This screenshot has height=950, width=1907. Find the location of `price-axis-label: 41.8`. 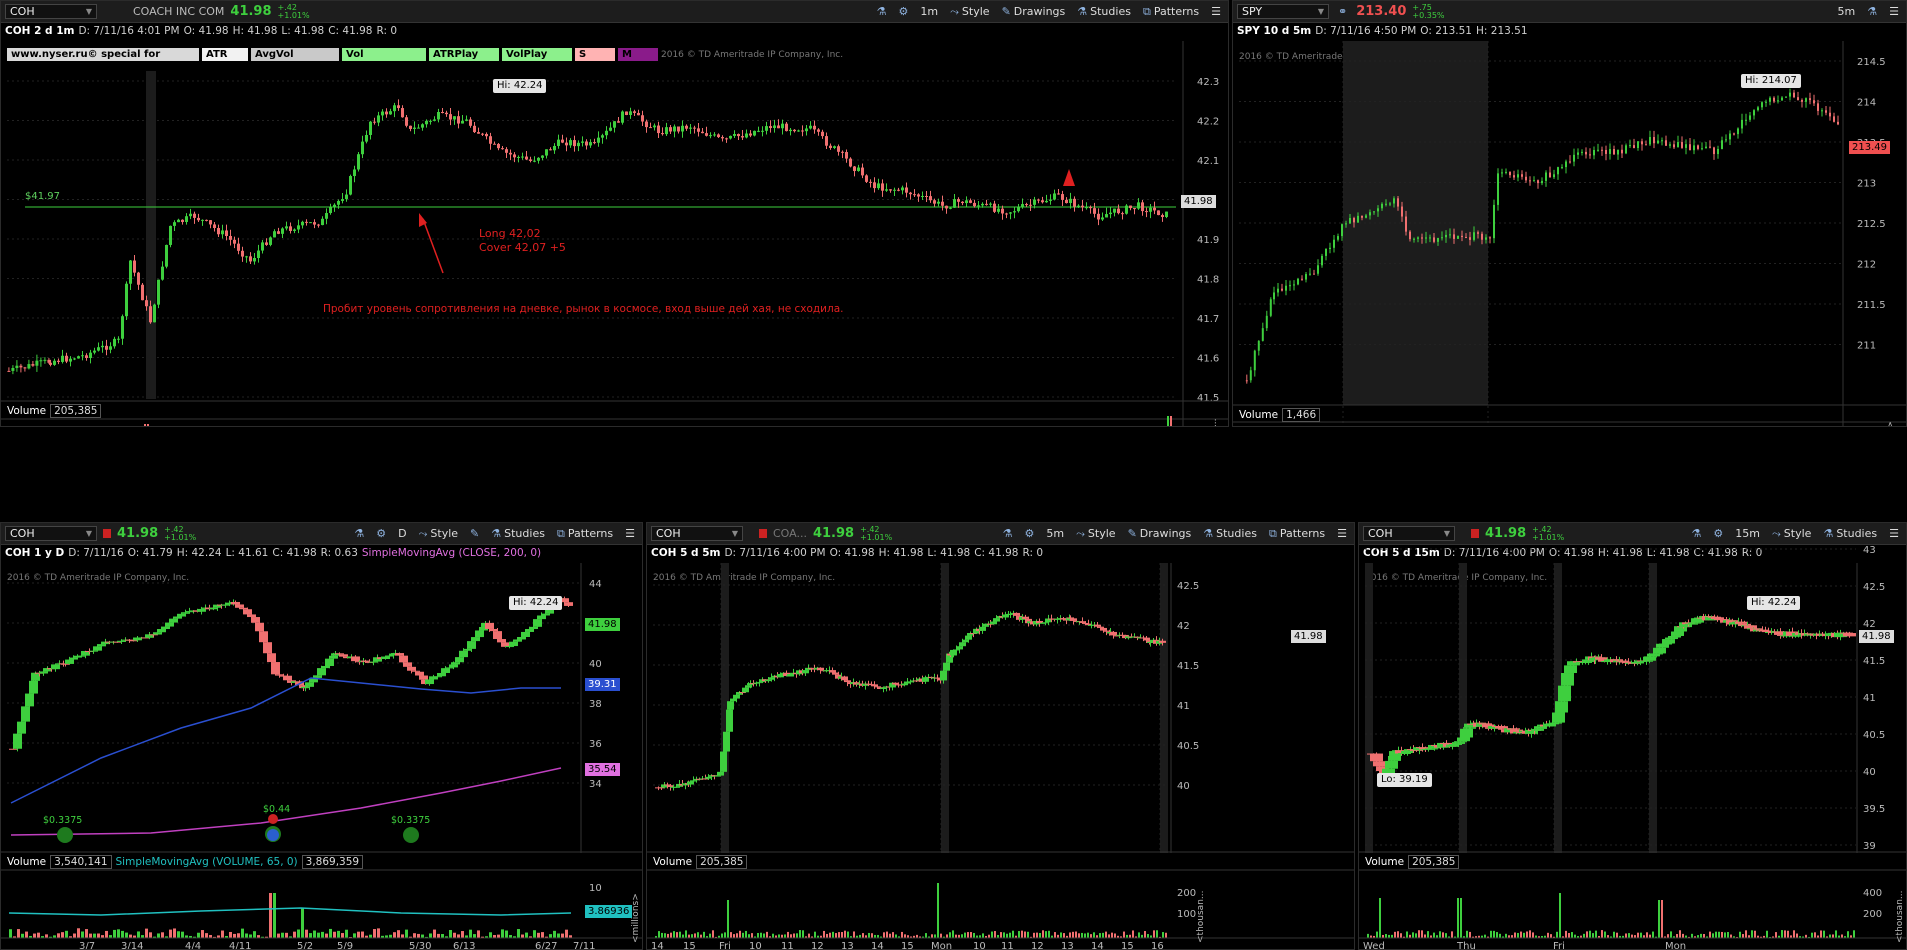

price-axis-label: 41.8 is located at coordinates (1208, 280).